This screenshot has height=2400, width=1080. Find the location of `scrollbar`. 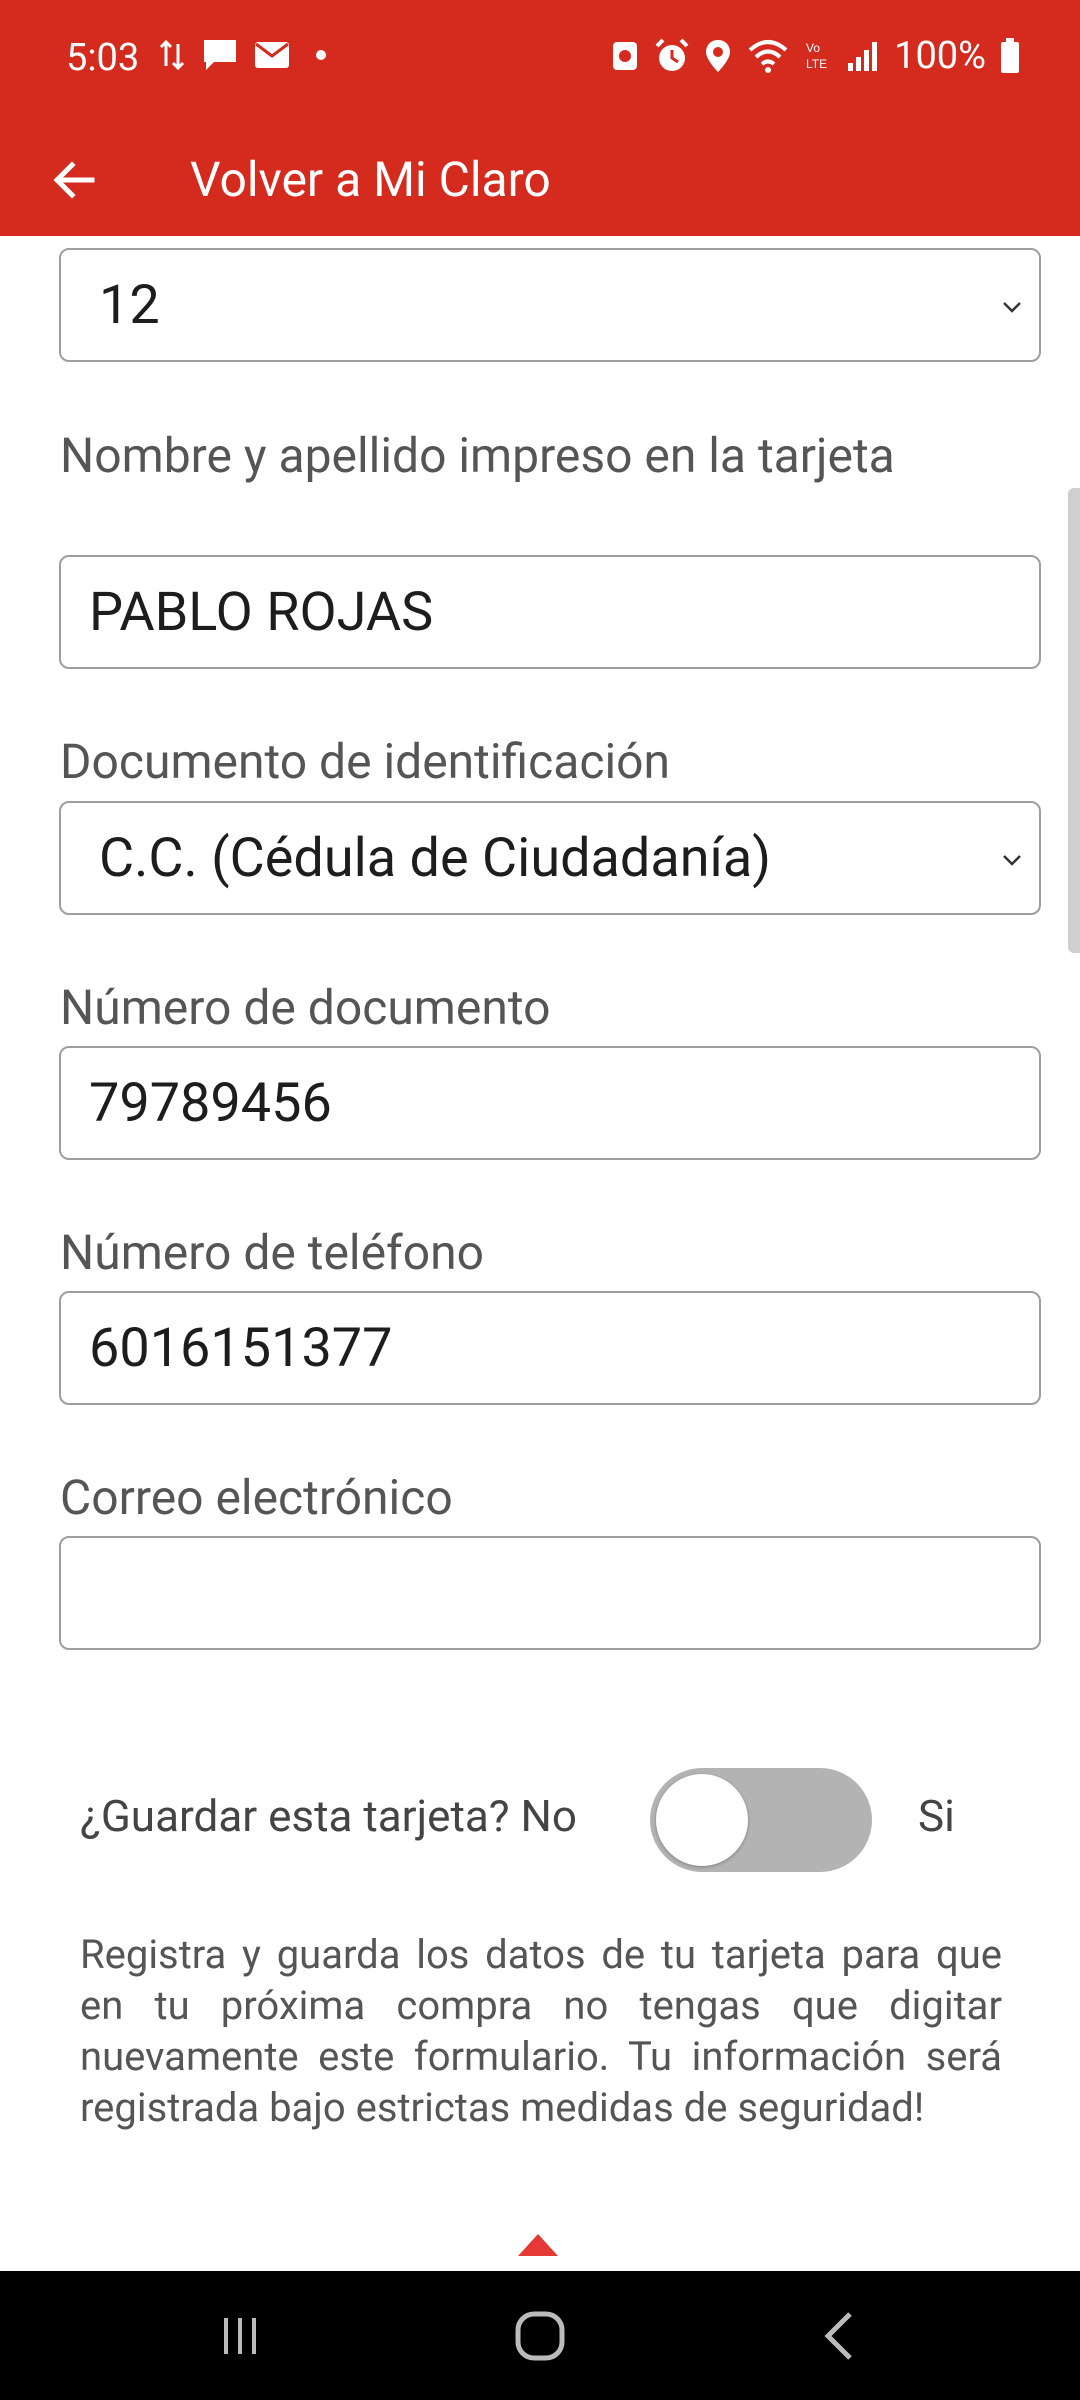

scrollbar is located at coordinates (1074, 720).